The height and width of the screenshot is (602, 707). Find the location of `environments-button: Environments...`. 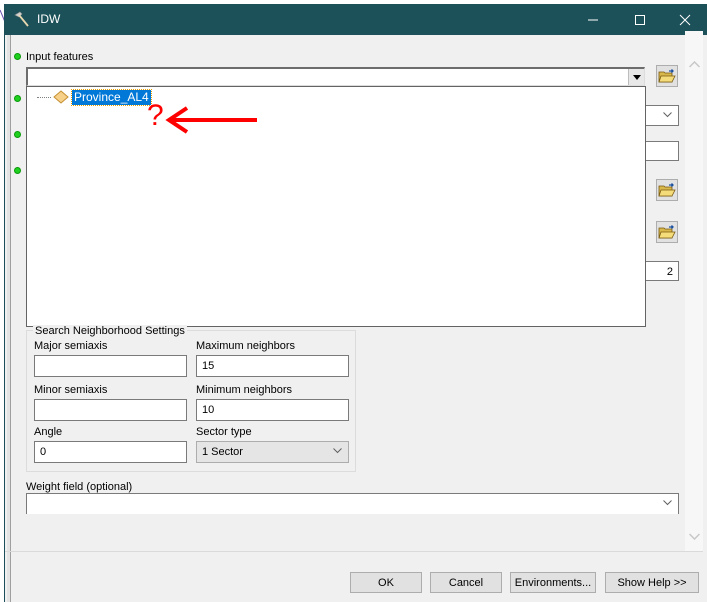

environments-button: Environments... is located at coordinates (553, 582).